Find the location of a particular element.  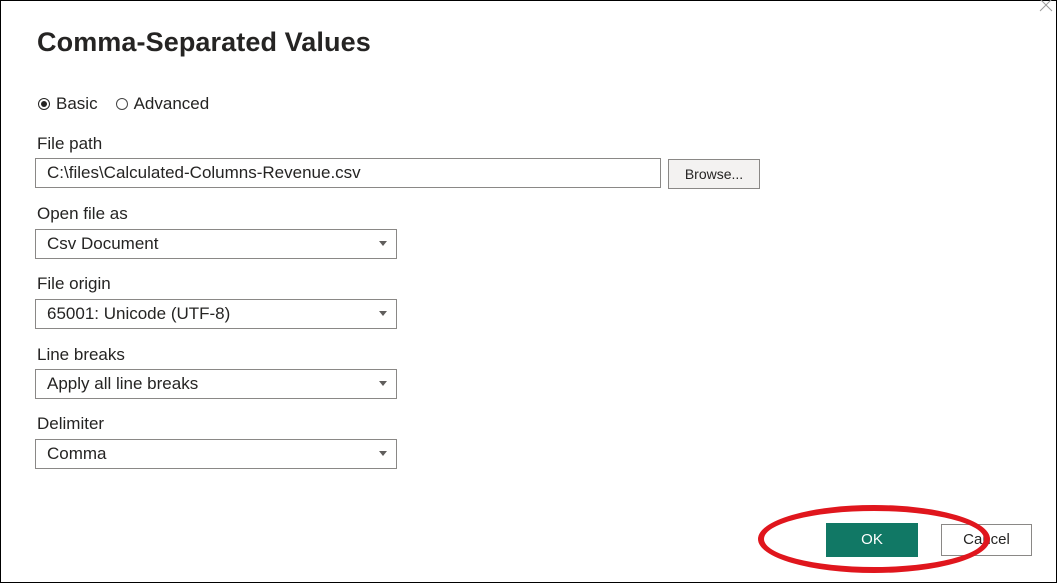

file-origin-value: 65001: Unicode (UTF-8) is located at coordinates (139, 313).